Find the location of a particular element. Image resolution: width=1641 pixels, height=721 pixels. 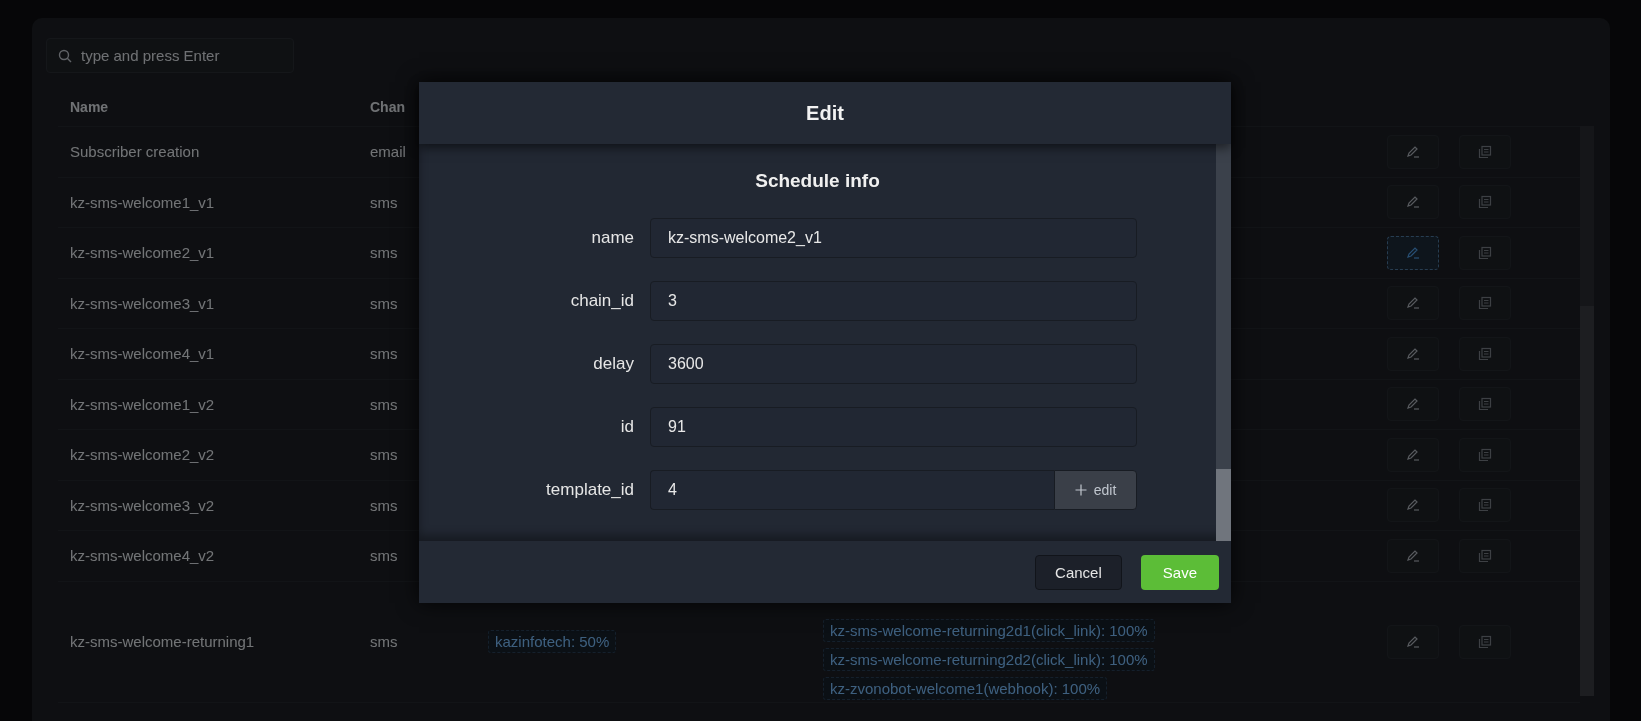

table-cell-text: kz-sms-welcome4_v2 is located at coordinates (142, 556).